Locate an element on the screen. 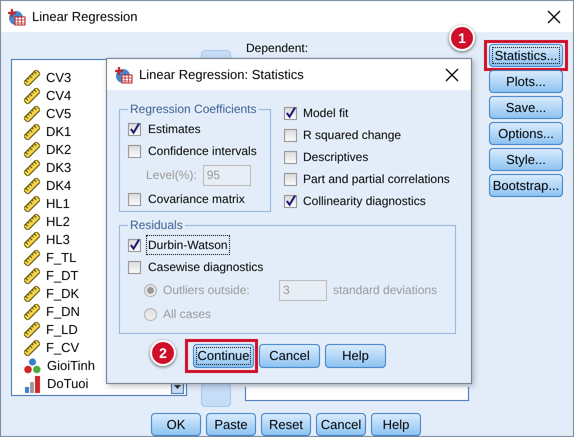 The width and height of the screenshot is (574, 437). variable-name: F_CV is located at coordinates (63, 348).